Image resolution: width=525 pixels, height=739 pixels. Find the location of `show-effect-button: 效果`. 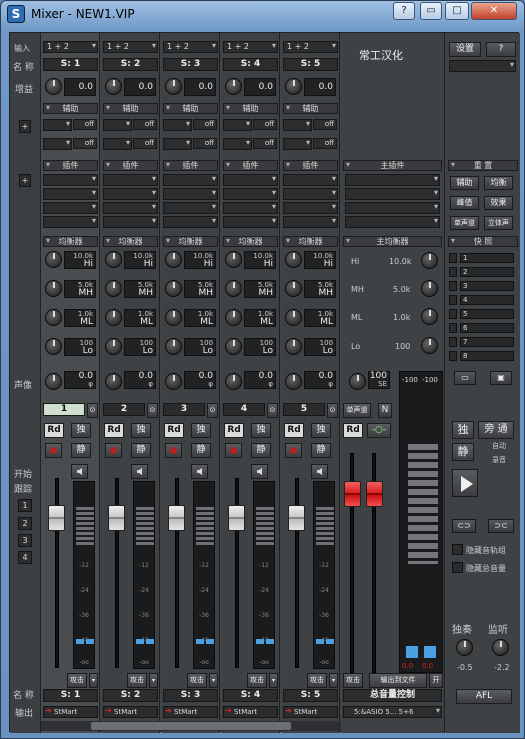

show-effect-button: 效果 is located at coordinates (498, 203).